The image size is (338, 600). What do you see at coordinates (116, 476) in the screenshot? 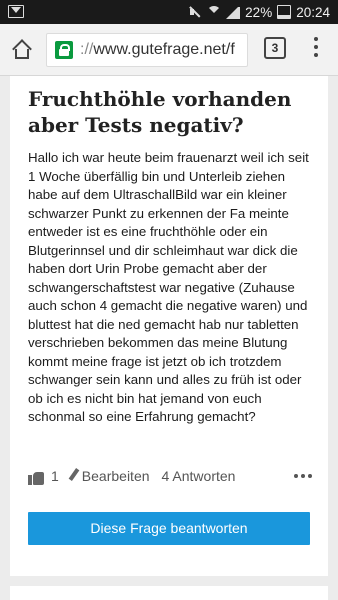
I see `edit-link: Bearbeiten` at bounding box center [116, 476].